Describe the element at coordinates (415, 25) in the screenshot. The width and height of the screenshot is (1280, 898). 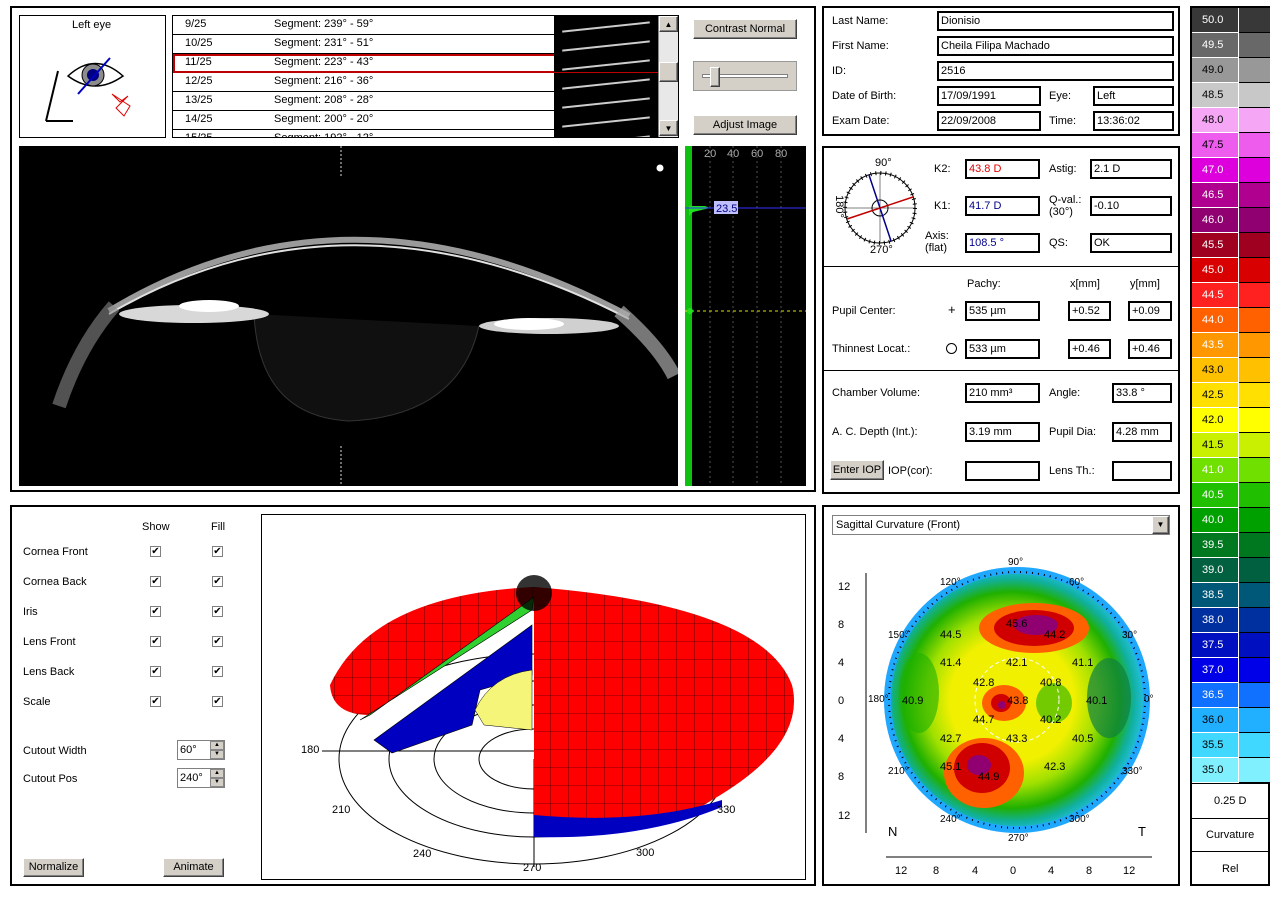
I see `segment-row: 9/25 Segment: 239° - 59°` at that location.